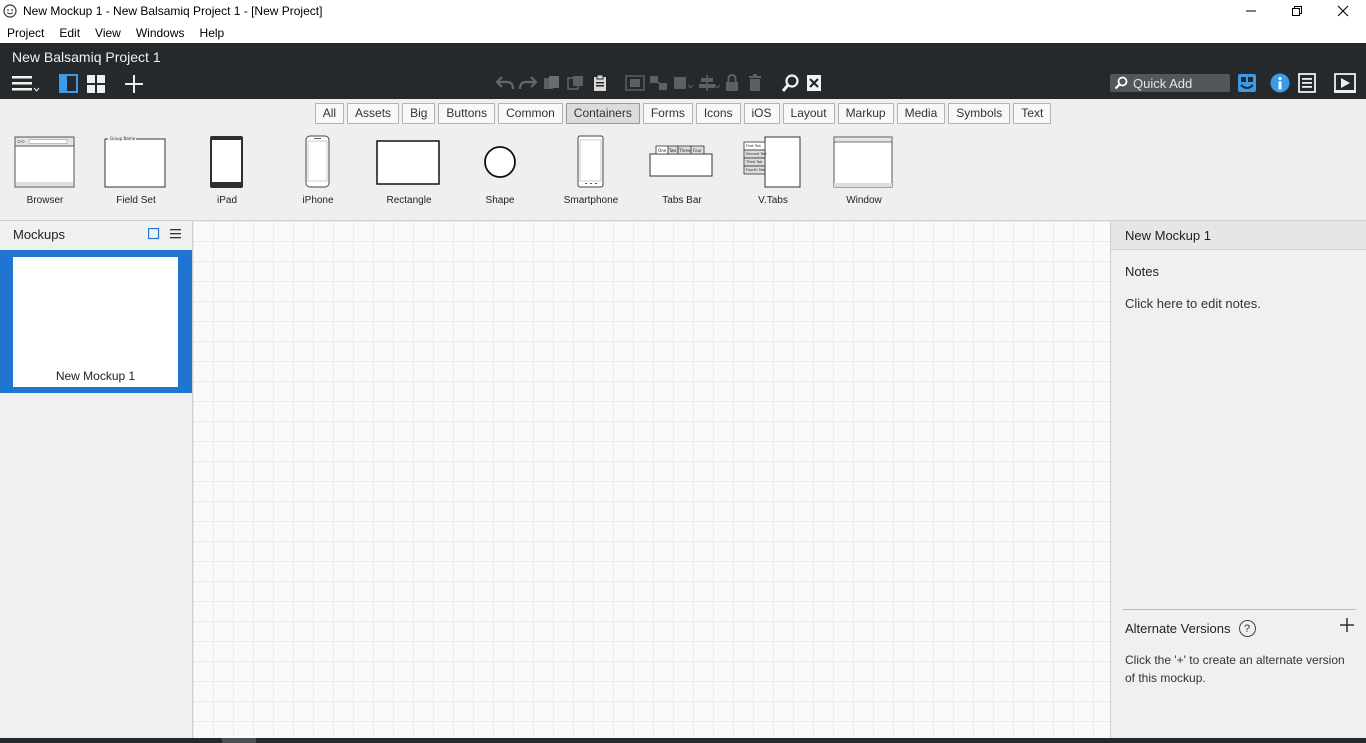  What do you see at coordinates (1343, 11) in the screenshot?
I see `close-window-button` at bounding box center [1343, 11].